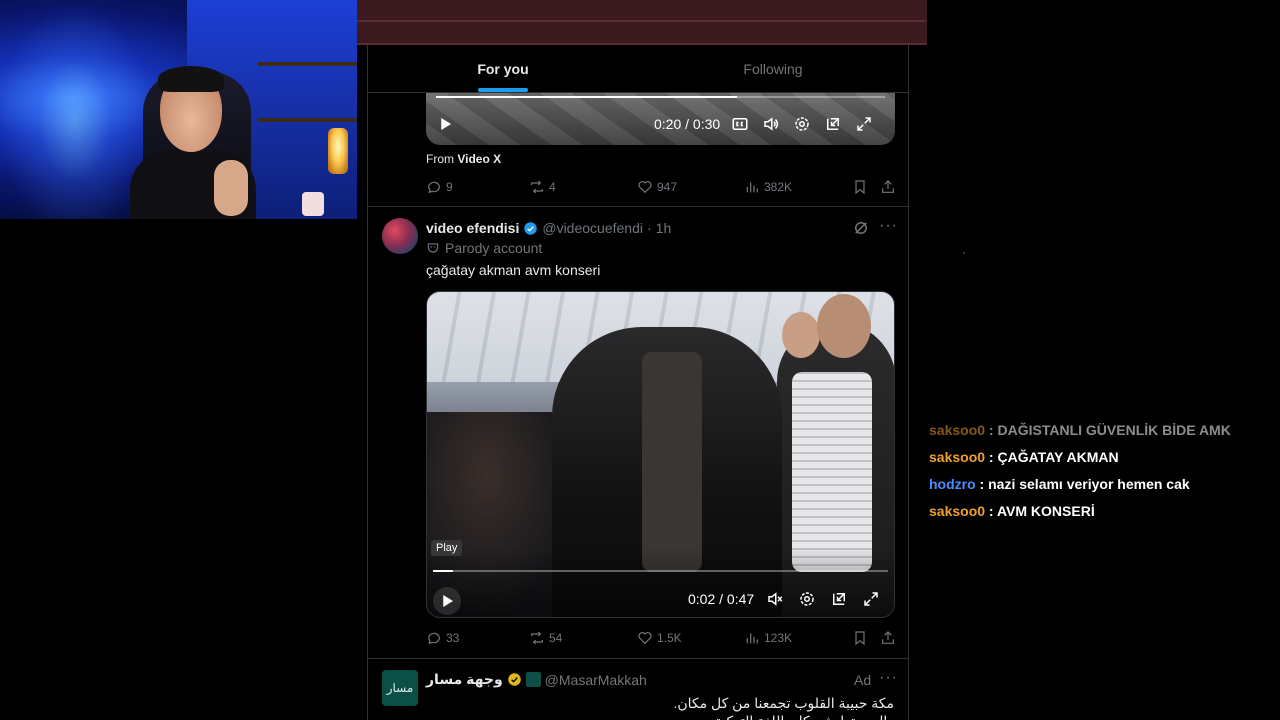 This screenshot has height=720, width=1280. Describe the element at coordinates (477, 638) in the screenshot. I see `reply-button: 33` at that location.